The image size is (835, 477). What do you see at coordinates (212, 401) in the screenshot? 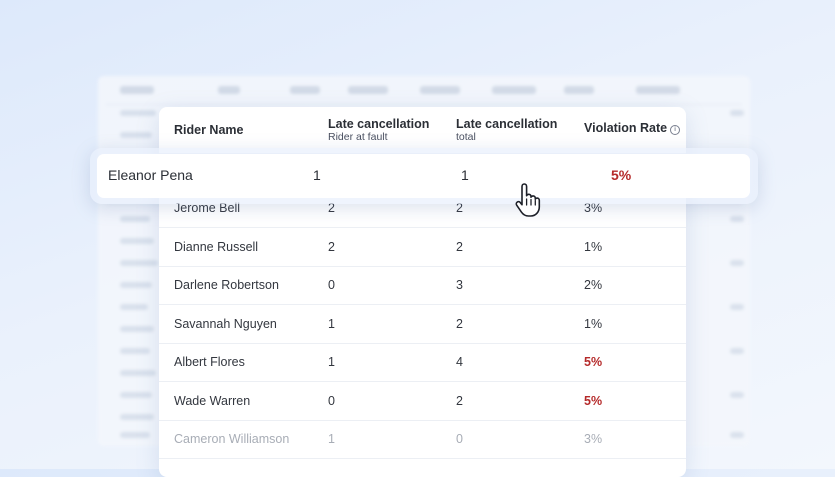
I see `rider-name-cell: Wade Warren` at bounding box center [212, 401].